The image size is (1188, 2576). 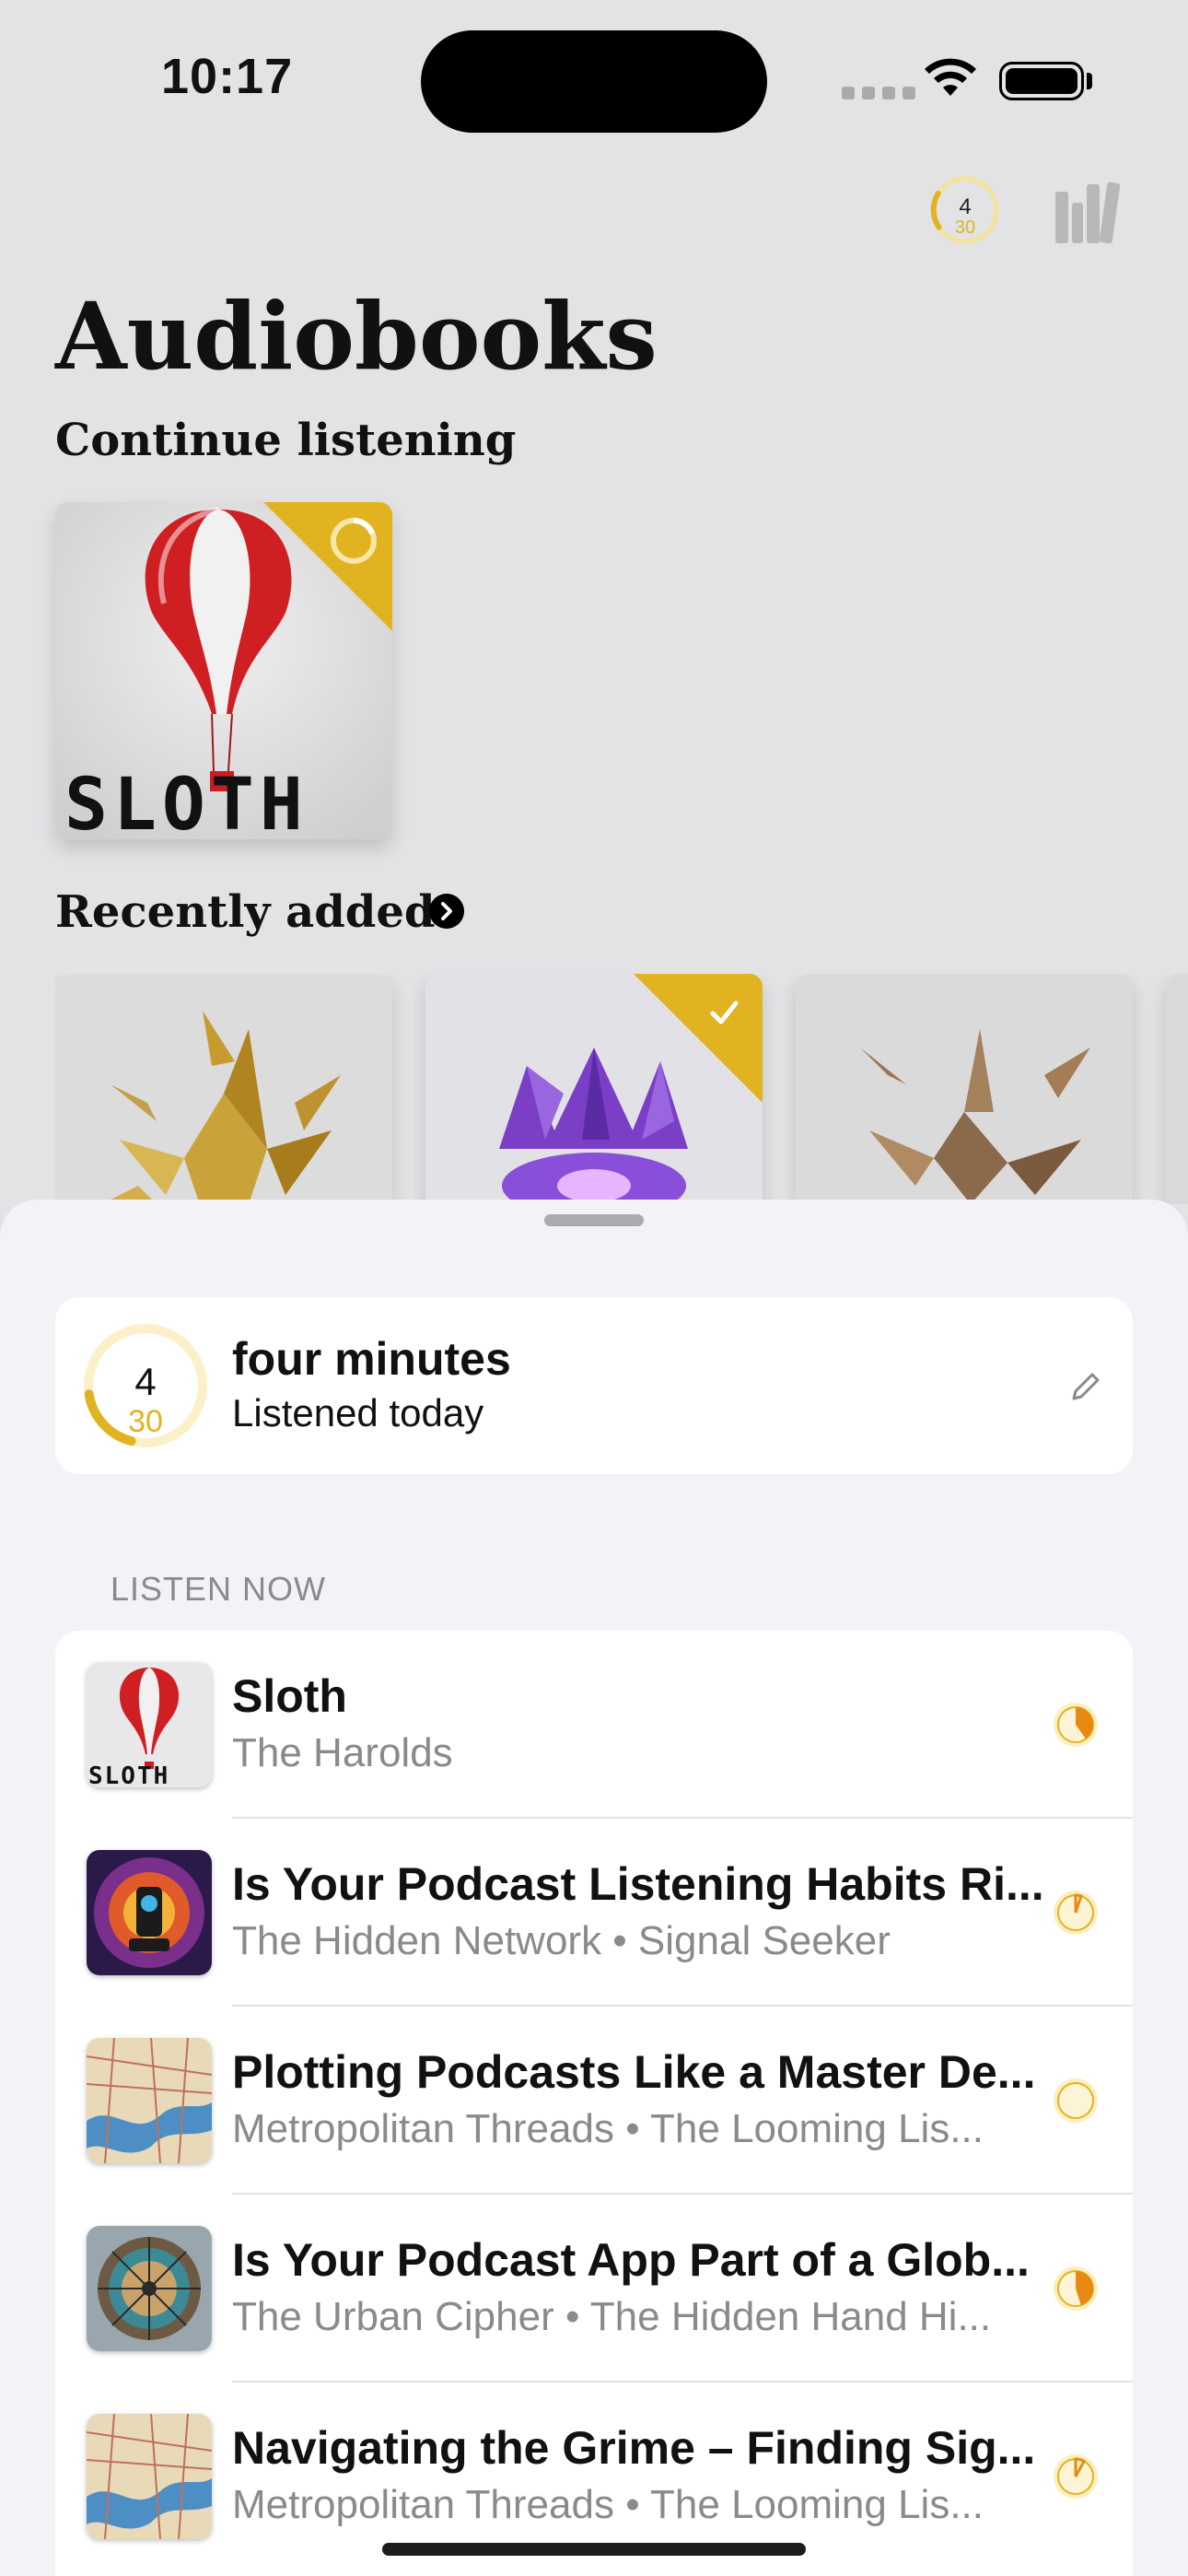 I want to click on continue-book-cover: SLOTH, so click(x=223, y=670).